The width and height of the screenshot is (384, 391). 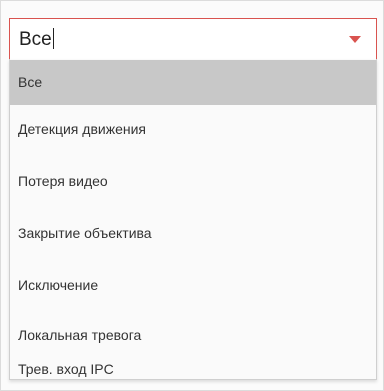 I want to click on chevron-down-icon, so click(x=355, y=39).